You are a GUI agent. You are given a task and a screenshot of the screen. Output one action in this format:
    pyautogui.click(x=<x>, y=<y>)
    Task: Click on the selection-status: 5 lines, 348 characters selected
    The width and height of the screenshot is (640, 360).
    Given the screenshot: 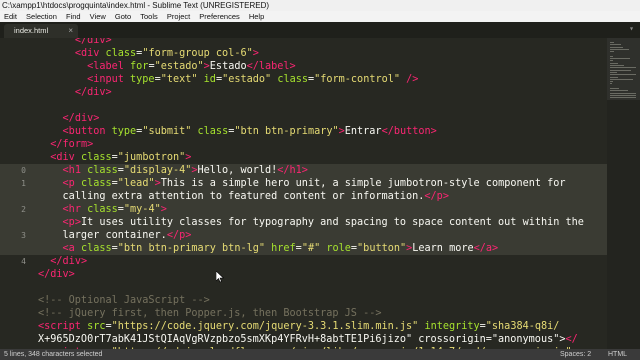 What is the action you would take?
    pyautogui.click(x=53, y=354)
    